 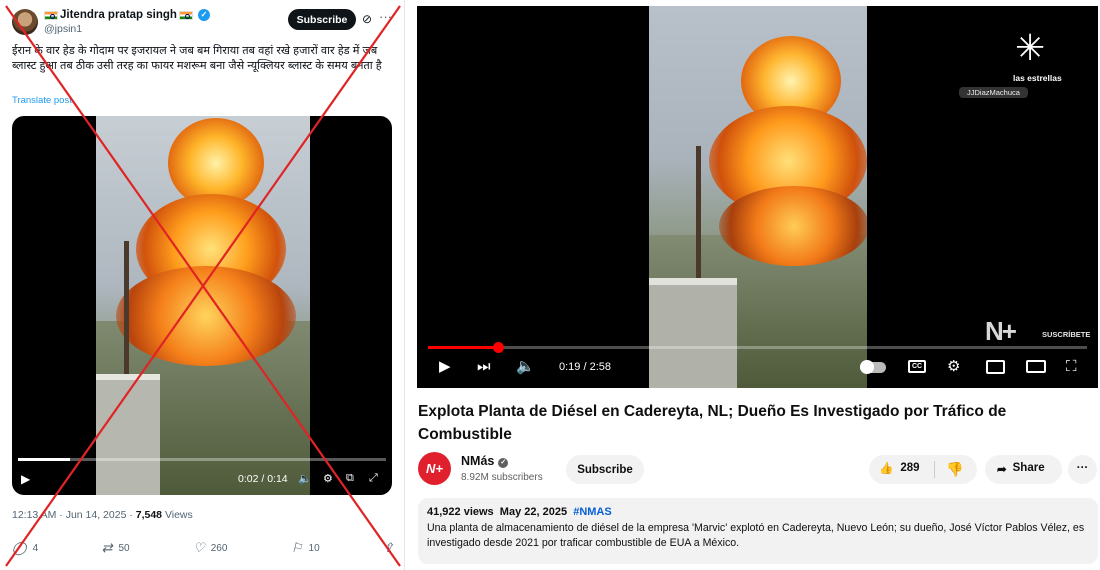 I want to click on subscriber-count: 8.92M subscribers, so click(x=502, y=477).